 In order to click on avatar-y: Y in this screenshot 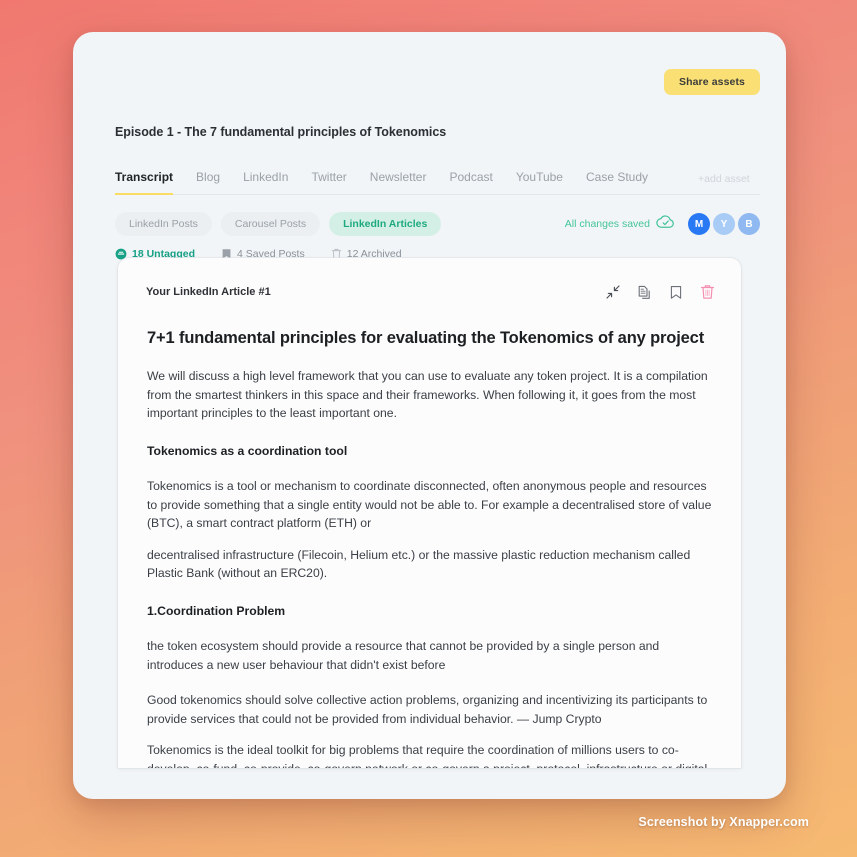, I will do `click(724, 224)`.